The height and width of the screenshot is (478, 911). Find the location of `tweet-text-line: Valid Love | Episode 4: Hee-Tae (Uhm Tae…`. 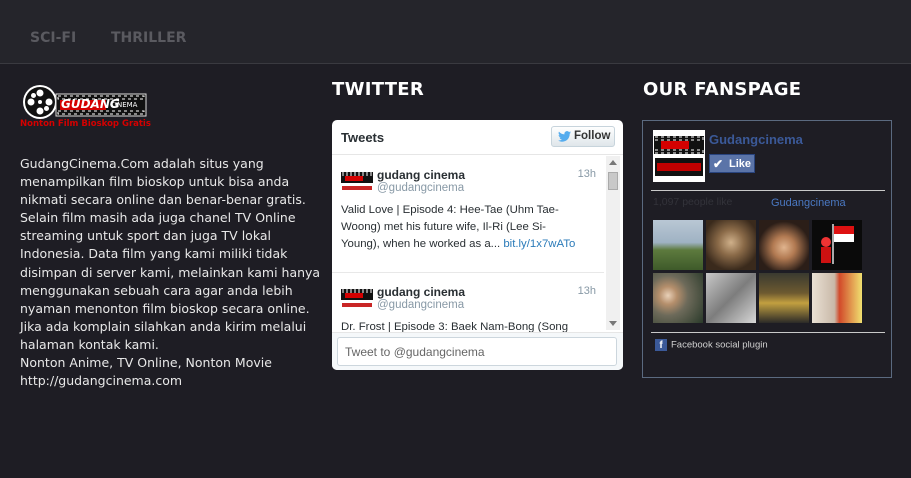

tweet-text-line: Valid Love | Episode 4: Hee-Tae (Uhm Tae… is located at coordinates (450, 210).